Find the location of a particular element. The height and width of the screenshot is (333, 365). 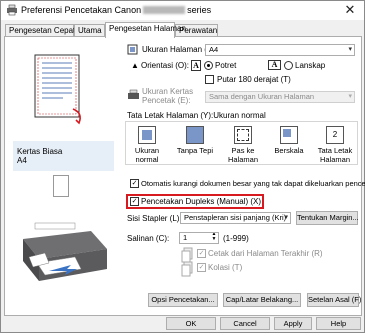

last-page-first-label: Cetak dari Halaman Terakhir (R) is located at coordinates (265, 253).